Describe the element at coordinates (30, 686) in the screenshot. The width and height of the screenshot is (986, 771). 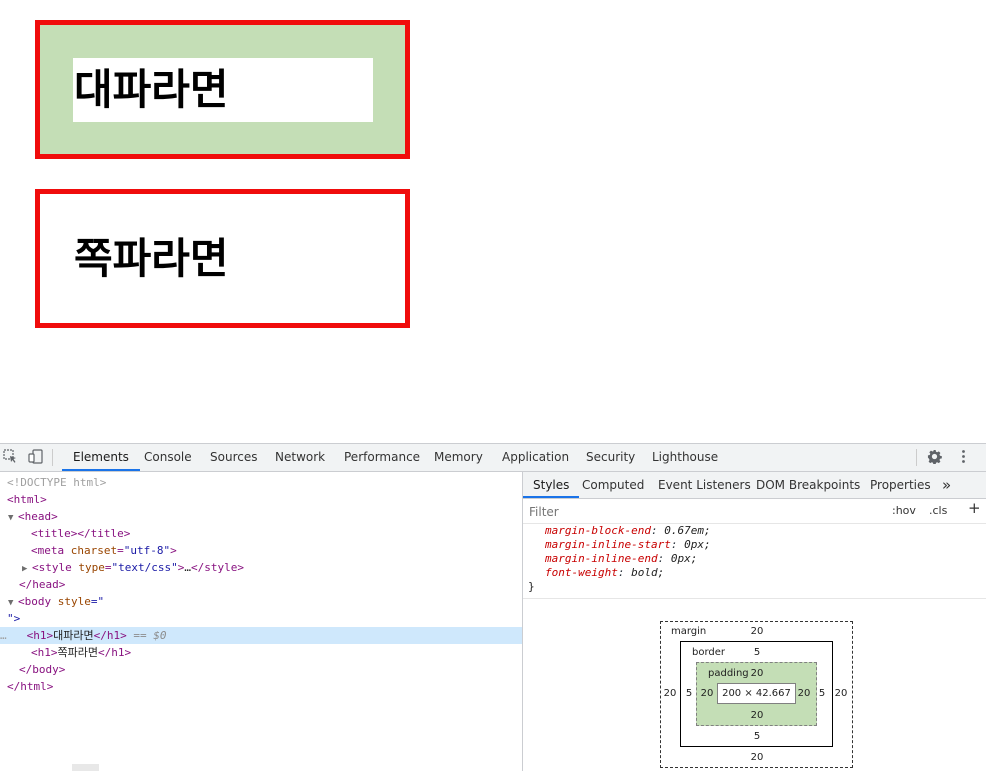
I see `html-close-tag: </html>` at that location.